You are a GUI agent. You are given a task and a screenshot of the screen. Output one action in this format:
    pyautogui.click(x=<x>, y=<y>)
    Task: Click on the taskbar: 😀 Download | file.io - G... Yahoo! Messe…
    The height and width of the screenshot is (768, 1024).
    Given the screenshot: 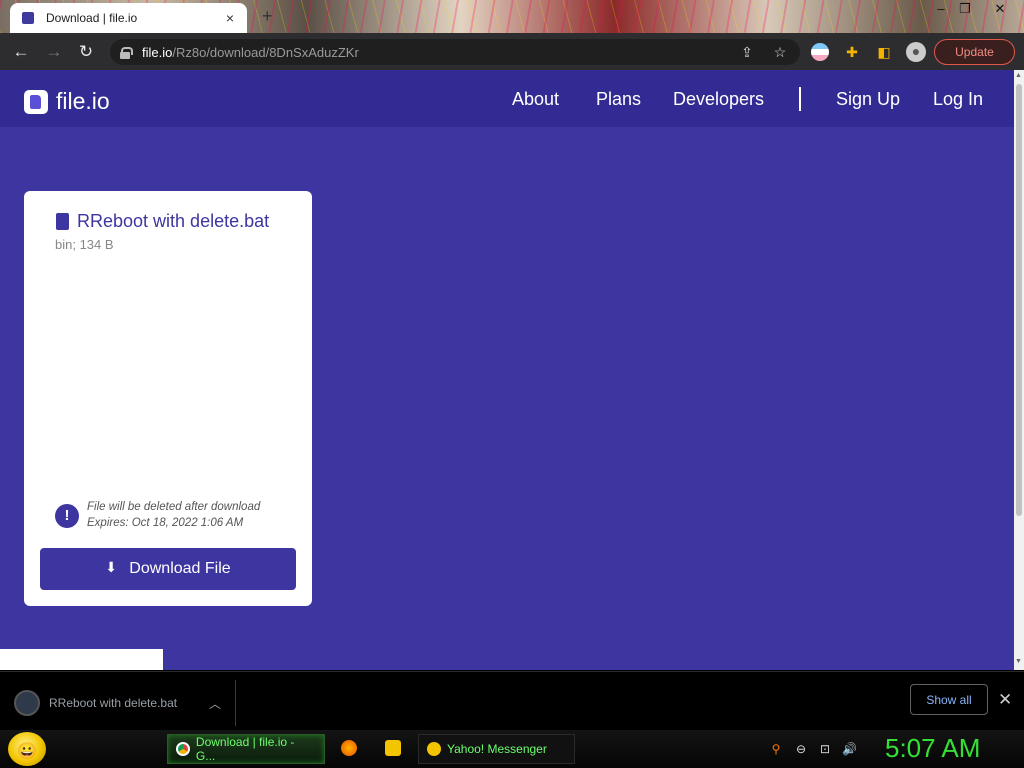 What is the action you would take?
    pyautogui.click(x=512, y=749)
    